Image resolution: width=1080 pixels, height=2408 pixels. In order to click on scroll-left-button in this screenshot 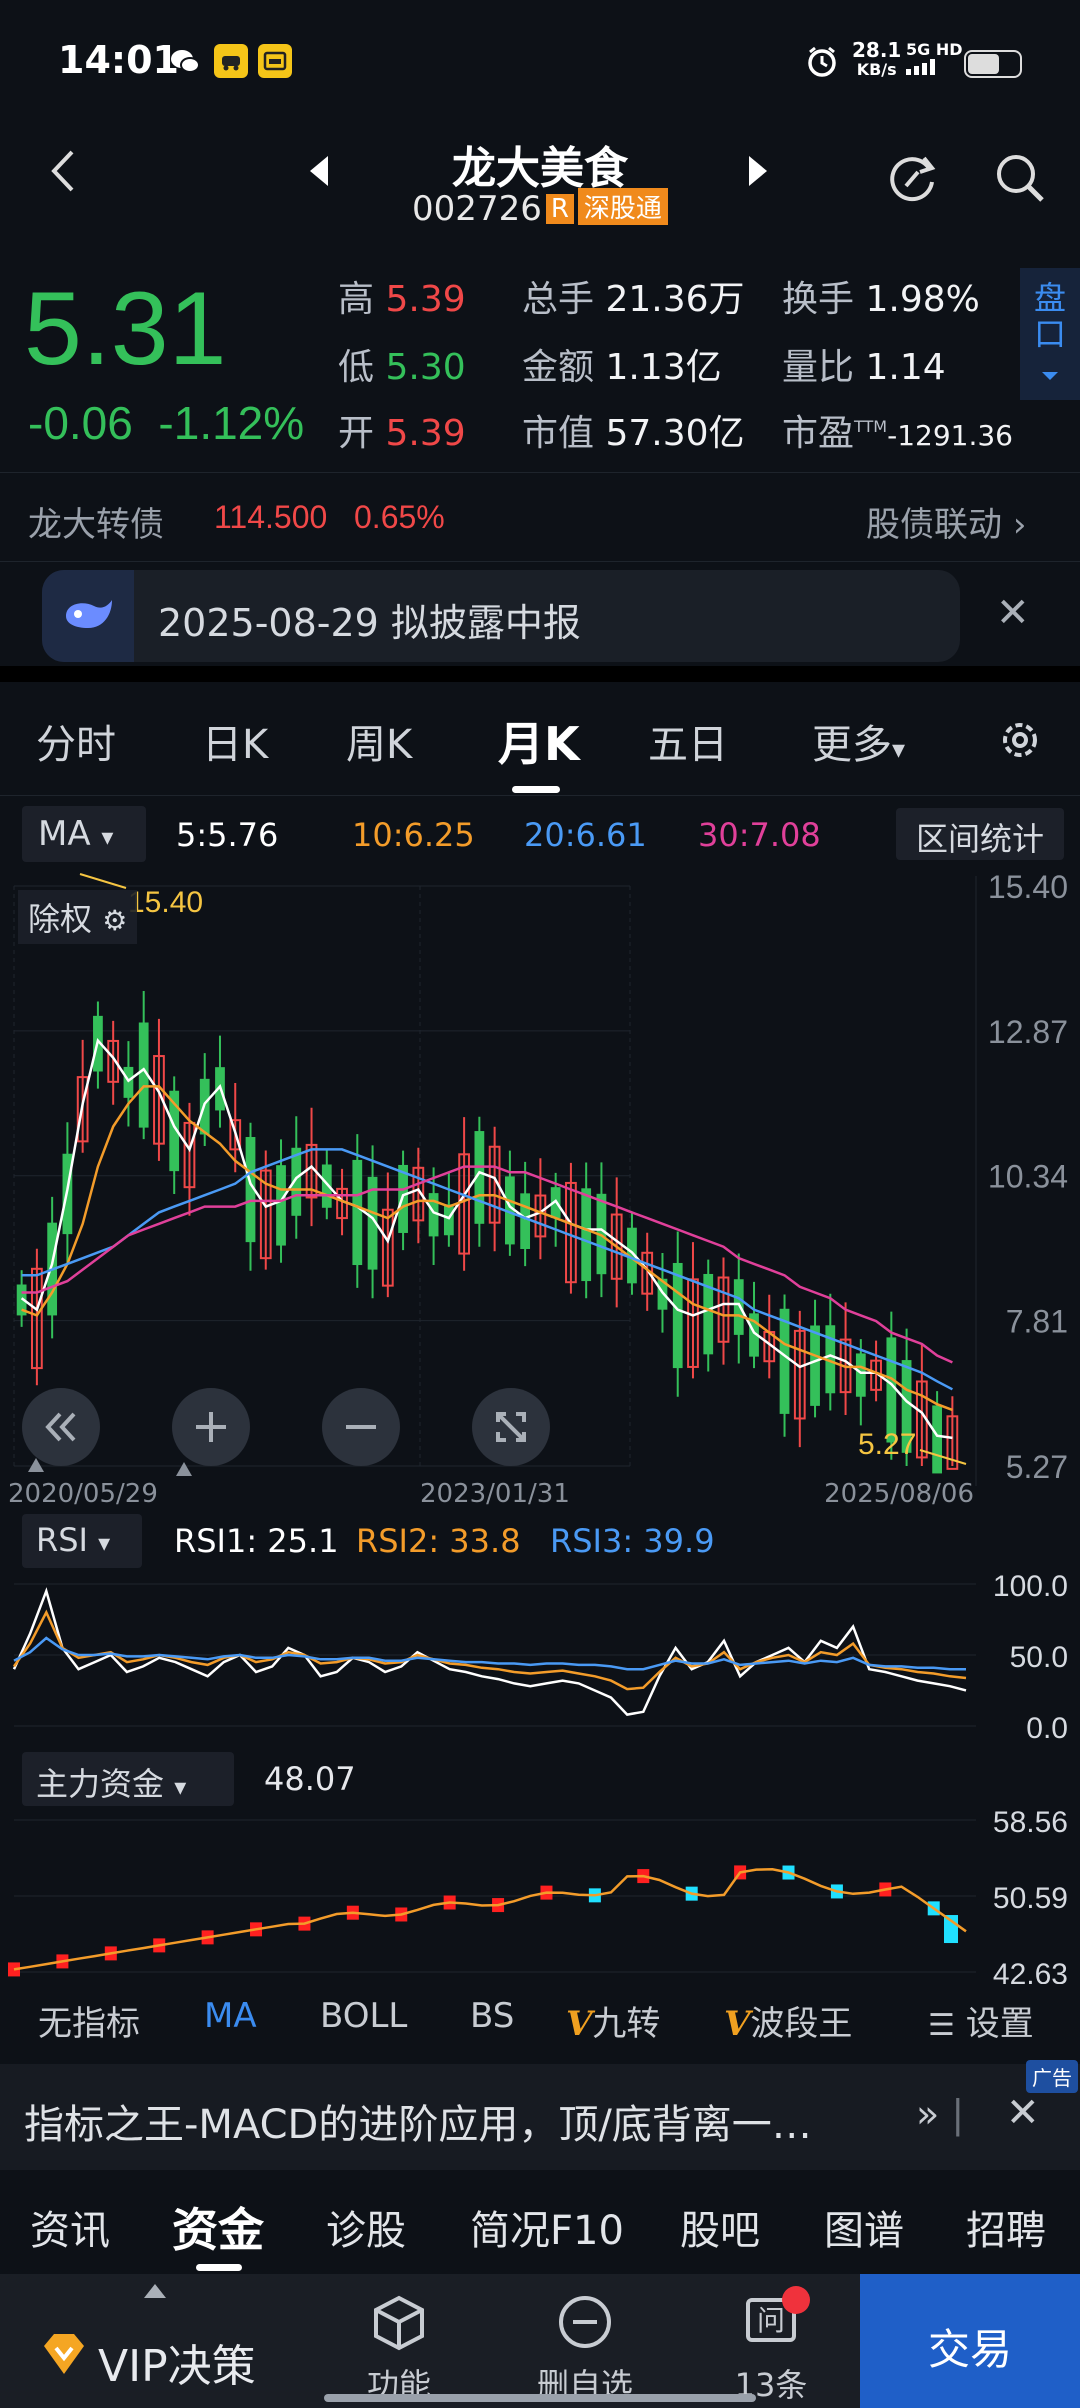, I will do `click(61, 1427)`.